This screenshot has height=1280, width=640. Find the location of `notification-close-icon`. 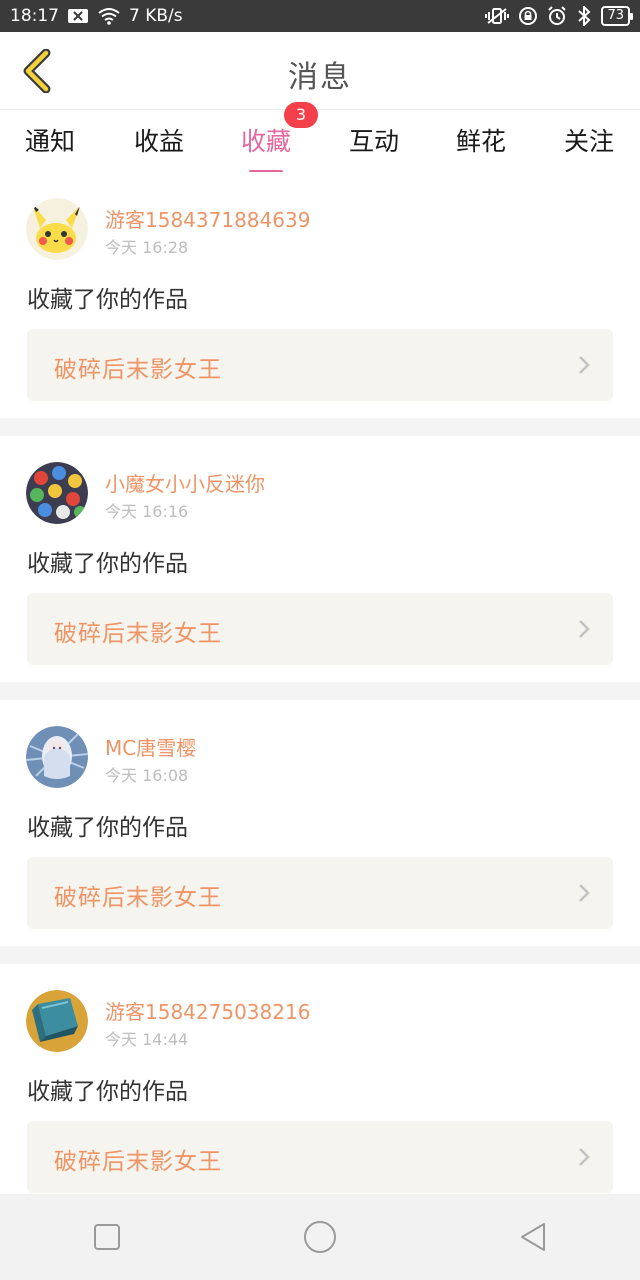

notification-close-icon is located at coordinates (78, 16).